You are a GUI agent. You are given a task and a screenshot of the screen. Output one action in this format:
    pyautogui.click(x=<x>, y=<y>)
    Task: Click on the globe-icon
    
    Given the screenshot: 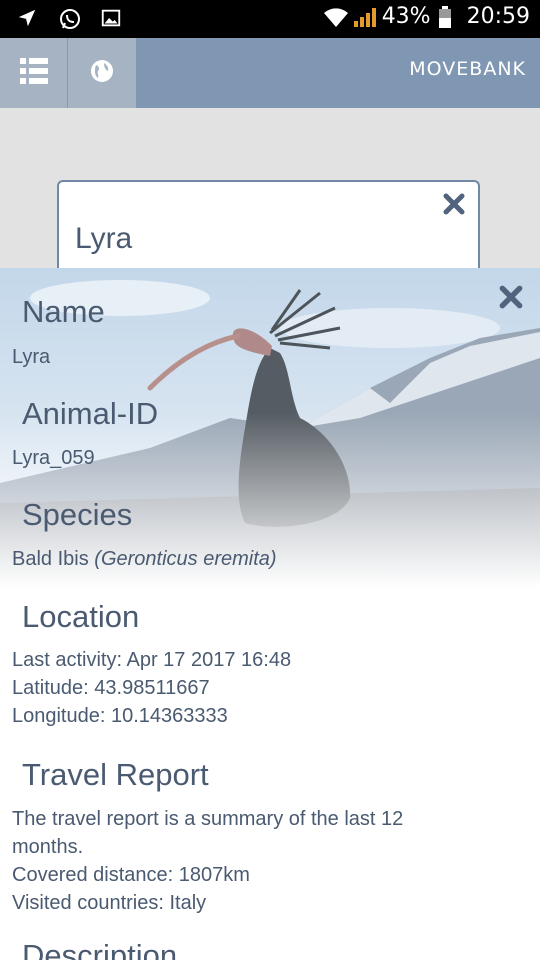 What is the action you would take?
    pyautogui.click(x=102, y=73)
    